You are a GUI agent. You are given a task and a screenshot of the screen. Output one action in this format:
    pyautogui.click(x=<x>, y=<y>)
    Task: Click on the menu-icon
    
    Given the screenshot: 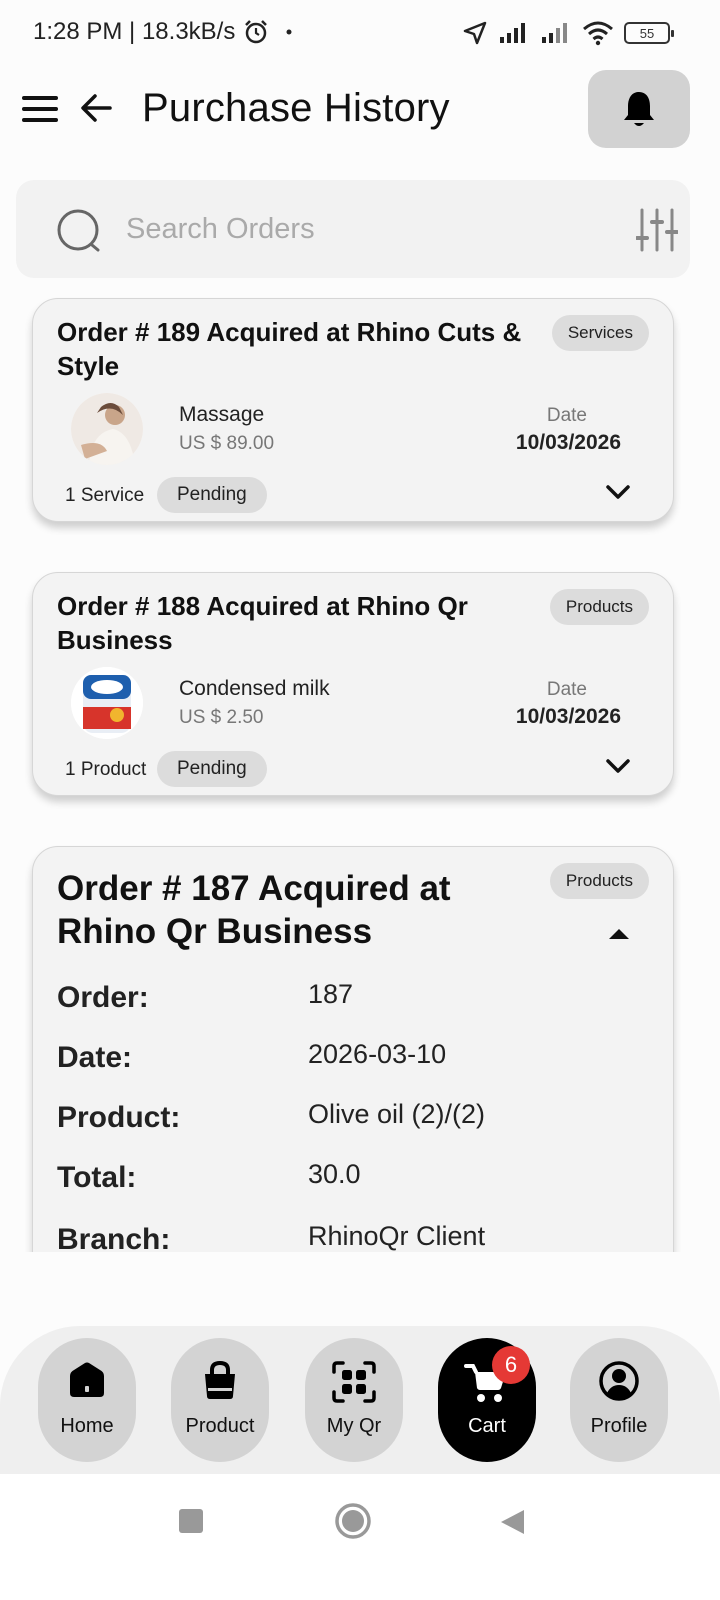 What is the action you would take?
    pyautogui.click(x=40, y=109)
    